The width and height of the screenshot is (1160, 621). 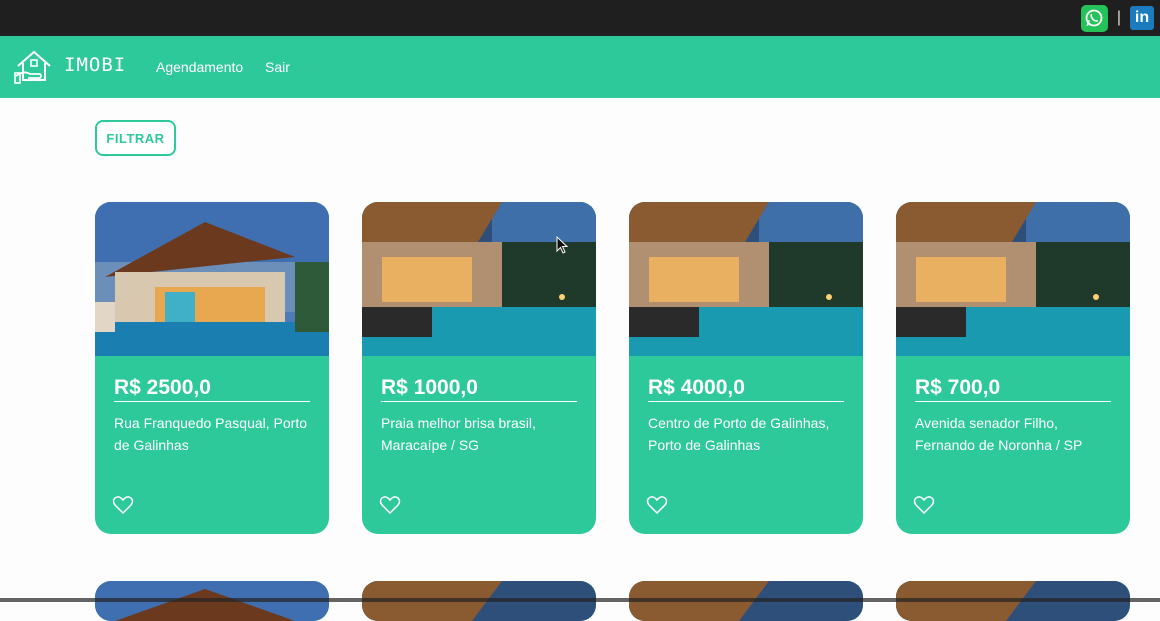 What do you see at coordinates (95, 65) in the screenshot?
I see `brand-name: IMOBI` at bounding box center [95, 65].